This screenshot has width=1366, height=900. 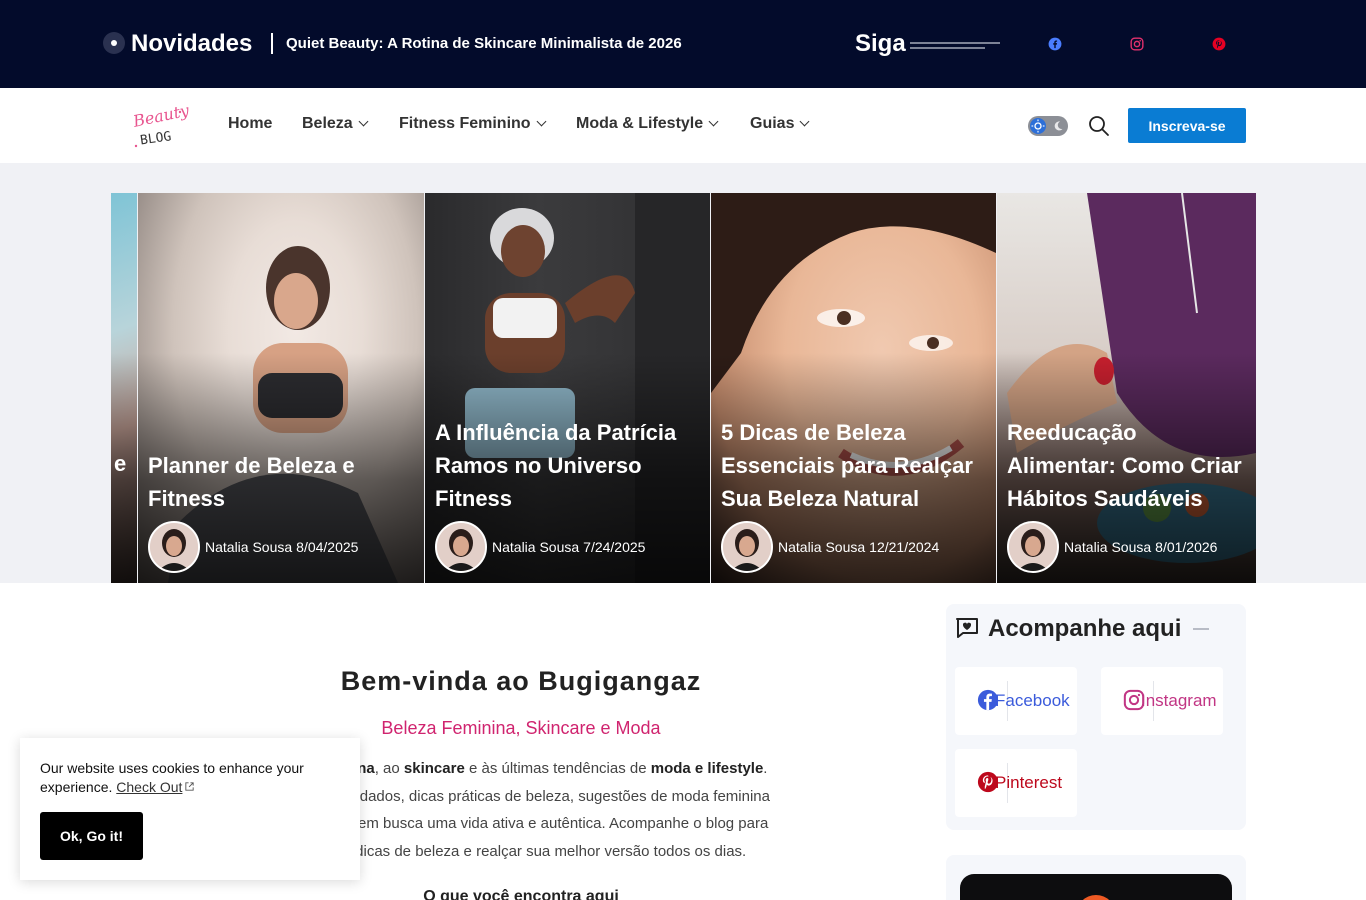 I want to click on follow-label: Siga, so click(x=880, y=43).